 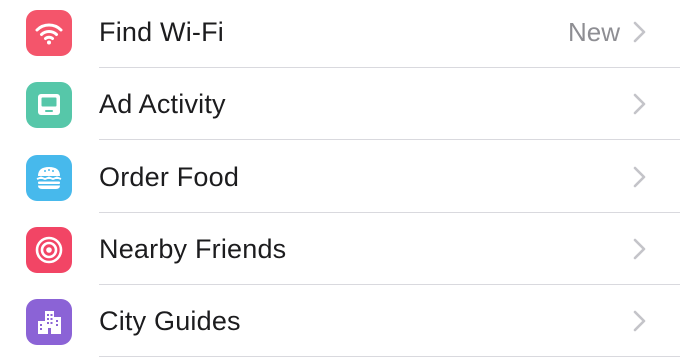 What do you see at coordinates (49, 178) in the screenshot?
I see `burger-icon` at bounding box center [49, 178].